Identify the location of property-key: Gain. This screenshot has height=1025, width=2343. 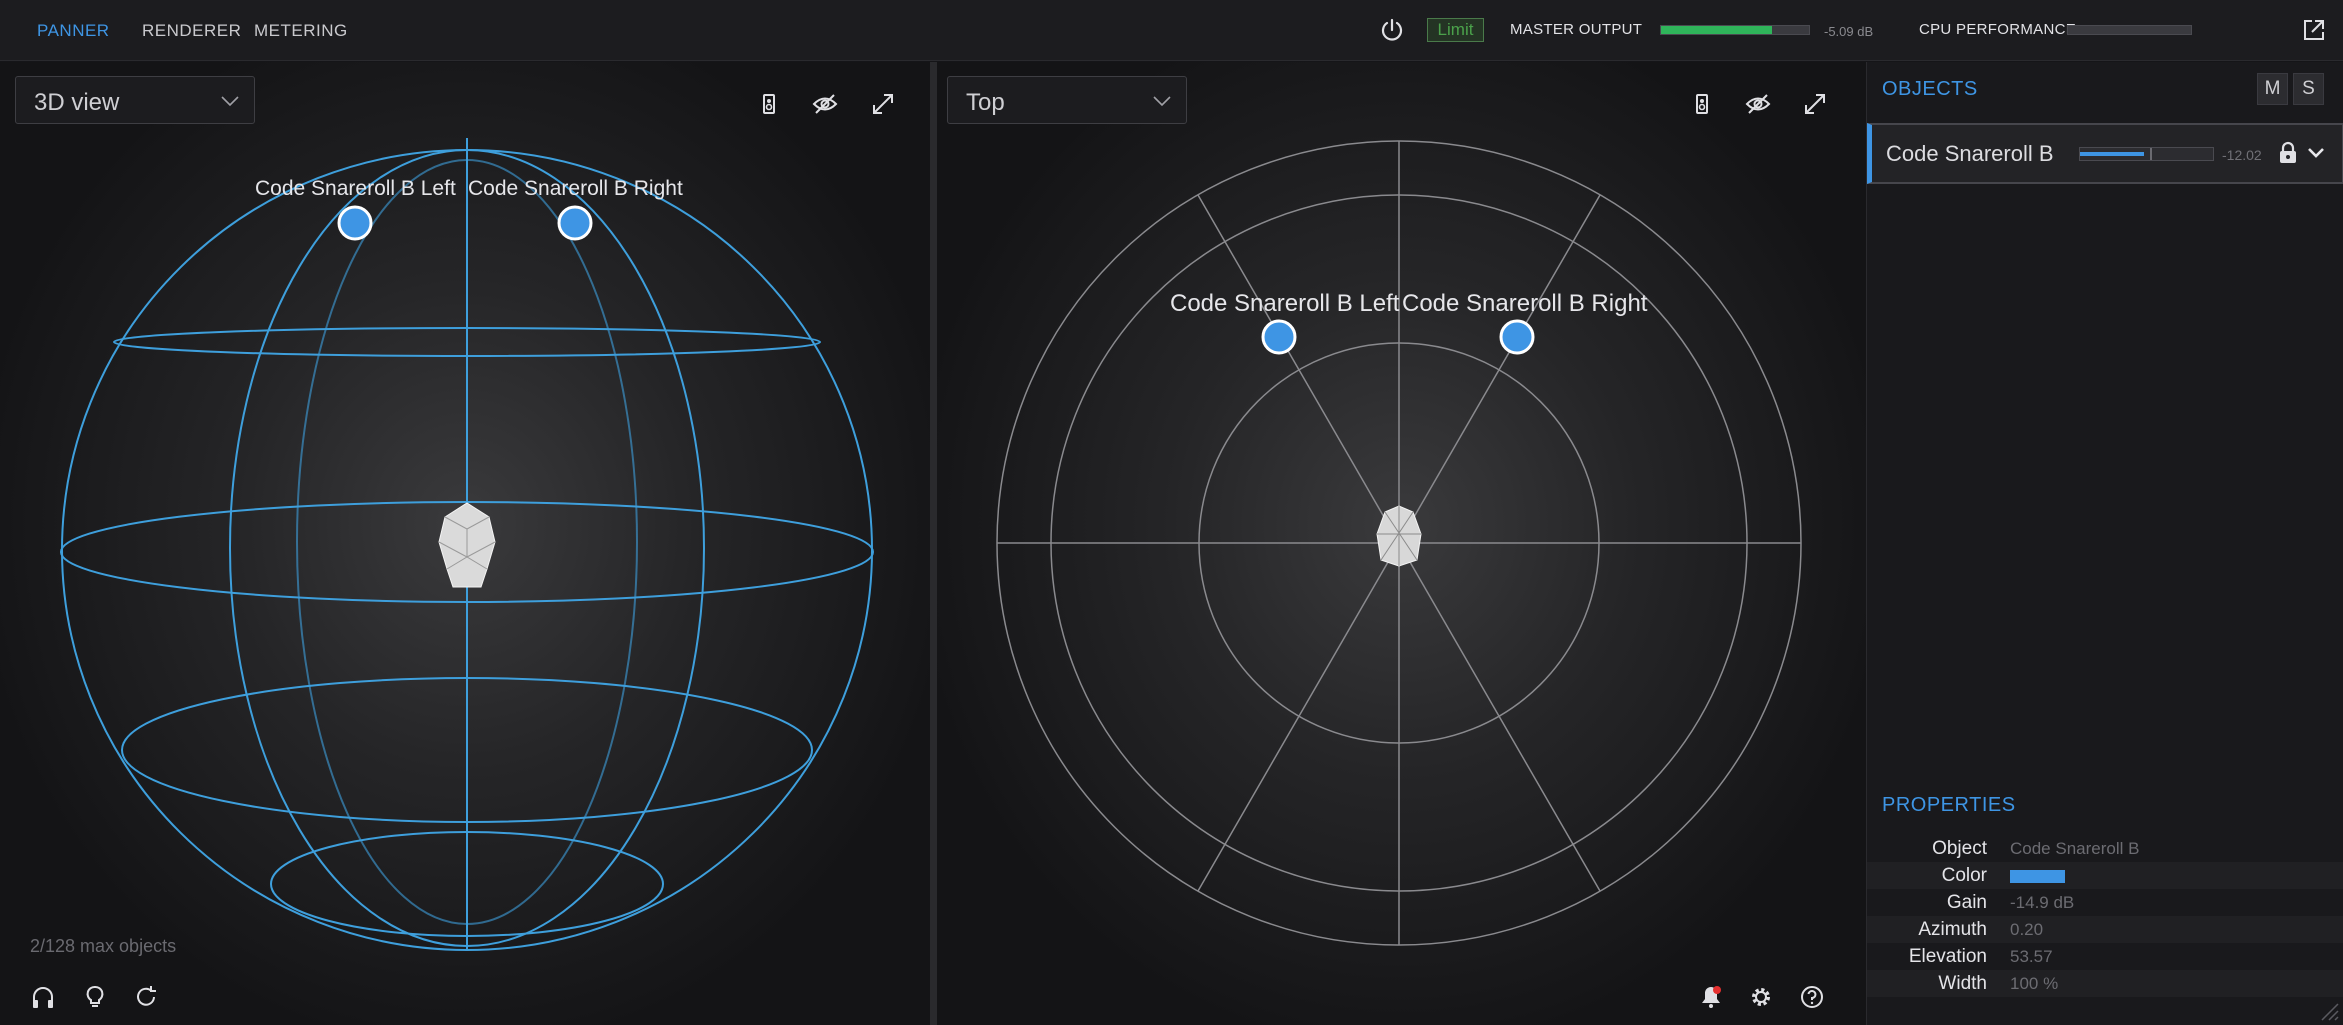
(1966, 902).